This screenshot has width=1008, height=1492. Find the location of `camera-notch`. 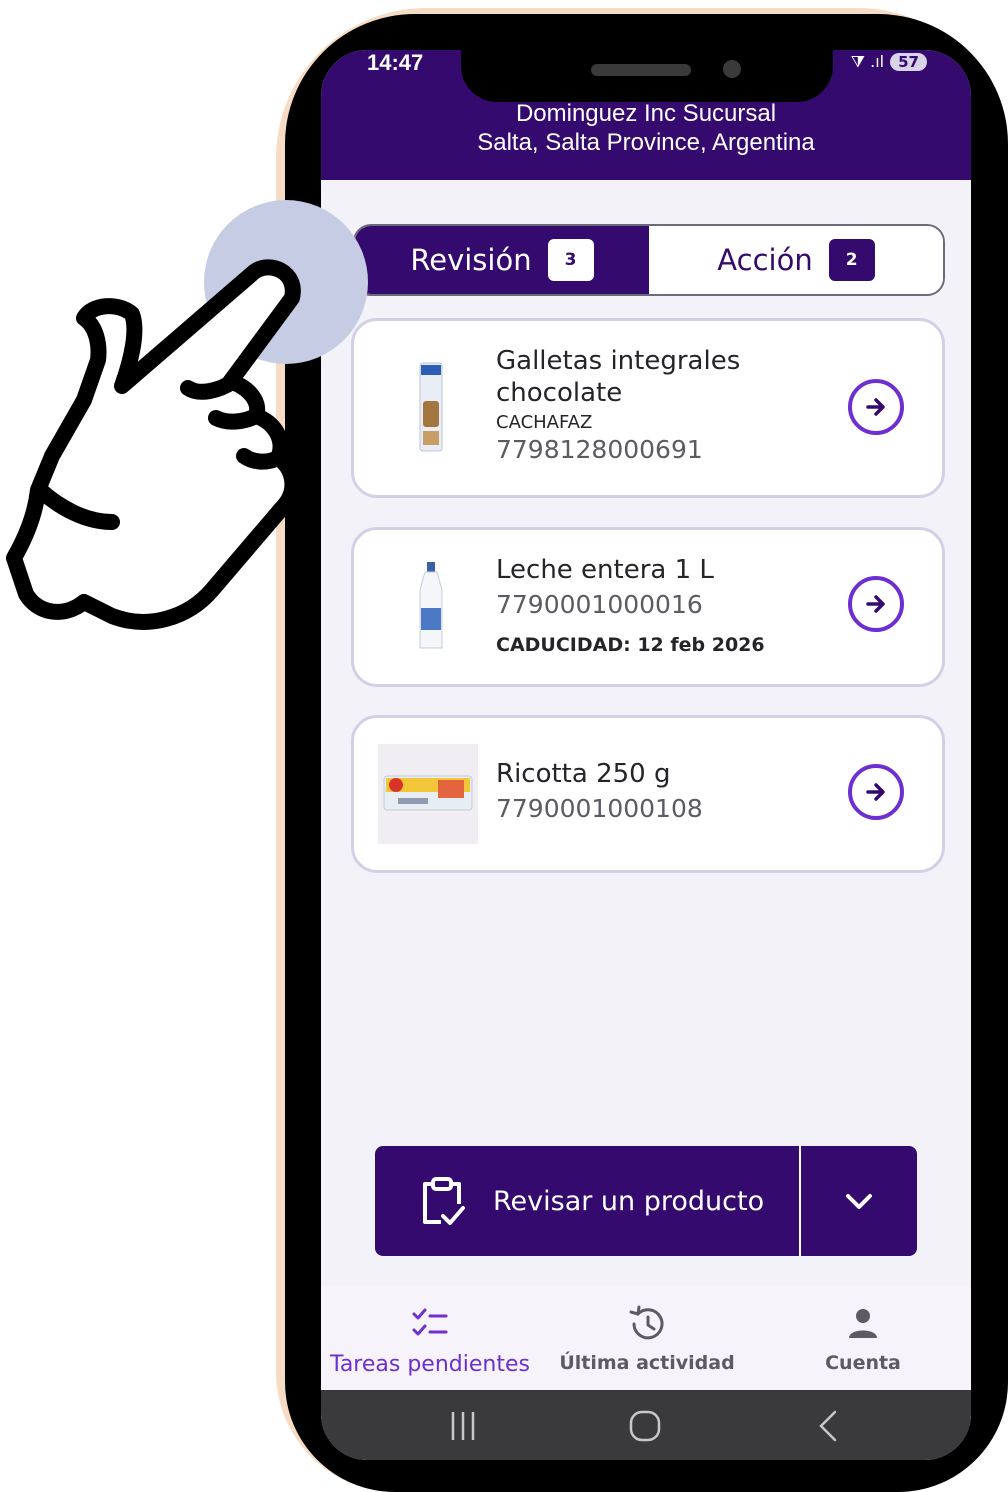

camera-notch is located at coordinates (647, 76).